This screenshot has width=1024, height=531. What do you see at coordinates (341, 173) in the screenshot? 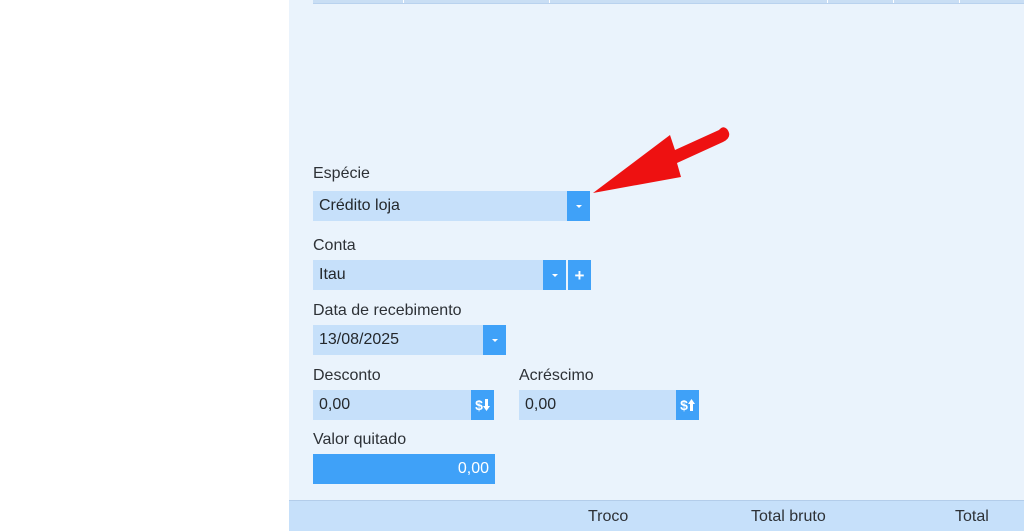
I see `especie-label: Espécie` at bounding box center [341, 173].